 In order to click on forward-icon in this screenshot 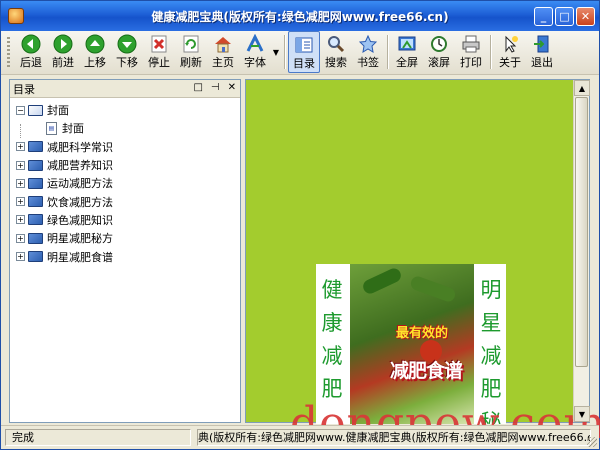, I will do `click(63, 44)`.